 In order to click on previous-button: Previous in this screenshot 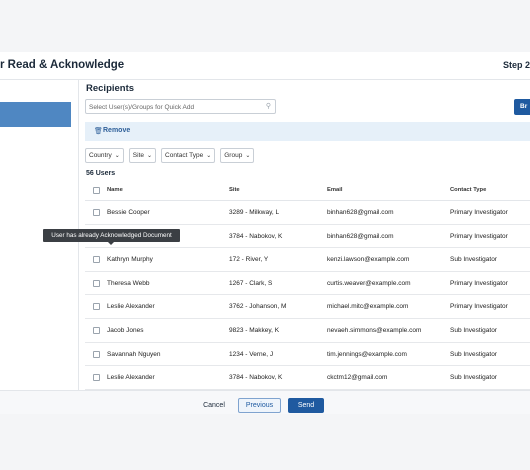, I will do `click(259, 405)`.